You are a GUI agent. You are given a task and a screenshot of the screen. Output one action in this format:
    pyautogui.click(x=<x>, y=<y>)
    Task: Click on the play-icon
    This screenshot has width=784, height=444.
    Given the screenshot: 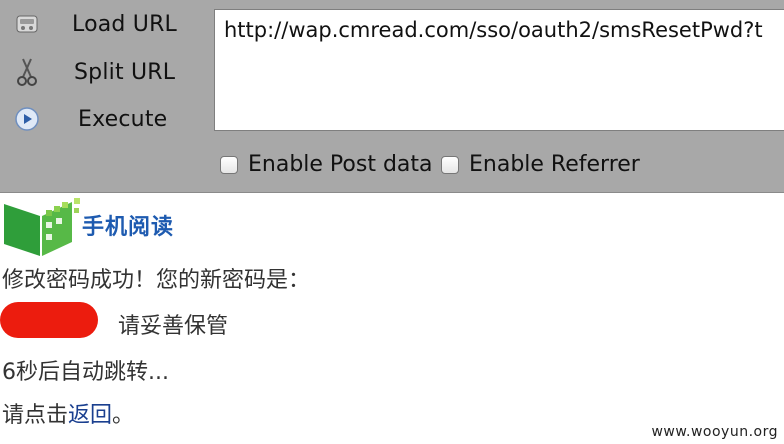 What is the action you would take?
    pyautogui.click(x=27, y=119)
    